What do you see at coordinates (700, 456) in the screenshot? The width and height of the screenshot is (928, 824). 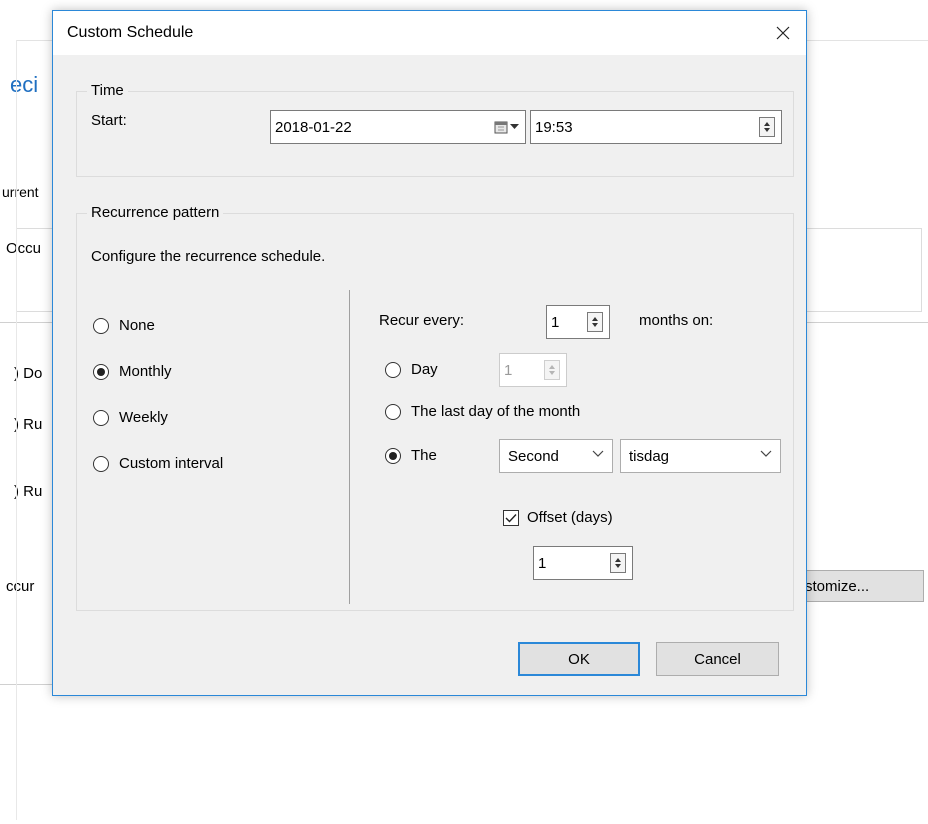 I see `weekday-dropdown: tisdag` at bounding box center [700, 456].